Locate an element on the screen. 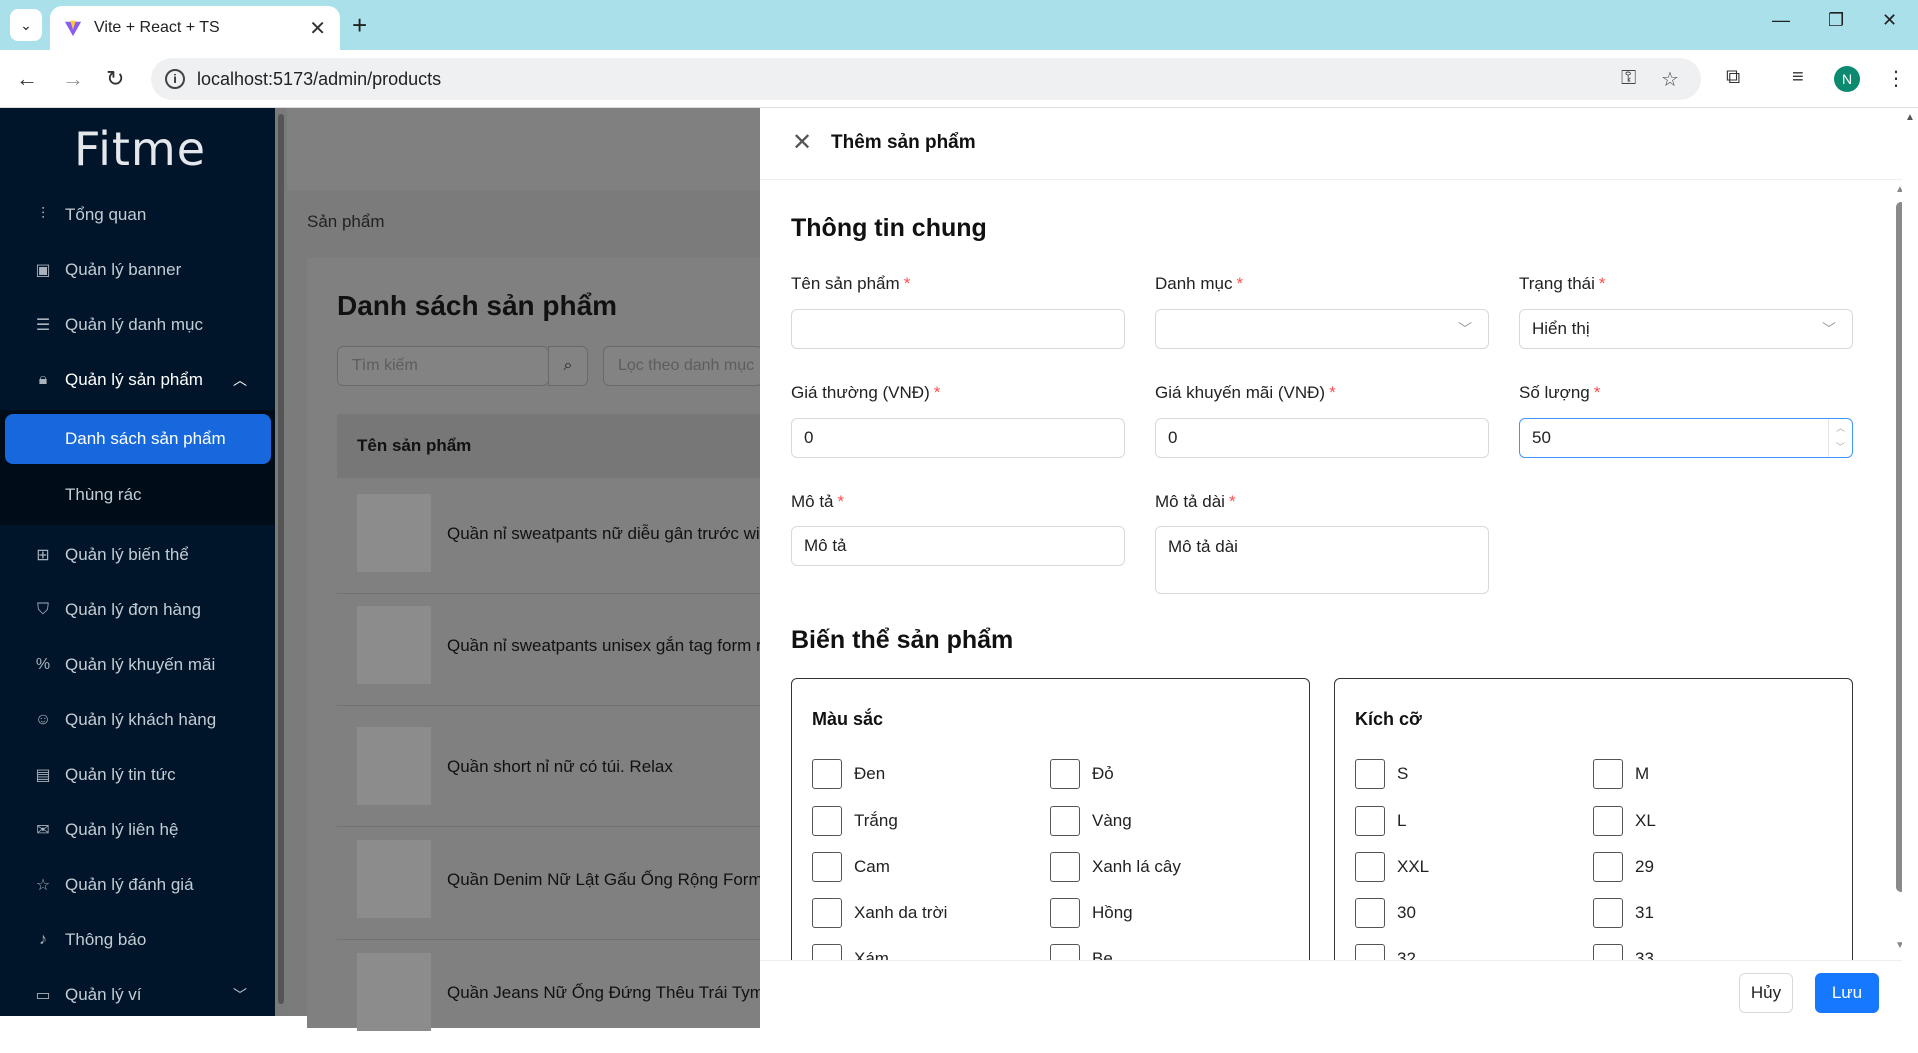  status-select: Hiển thị ﹀ is located at coordinates (1686, 329).